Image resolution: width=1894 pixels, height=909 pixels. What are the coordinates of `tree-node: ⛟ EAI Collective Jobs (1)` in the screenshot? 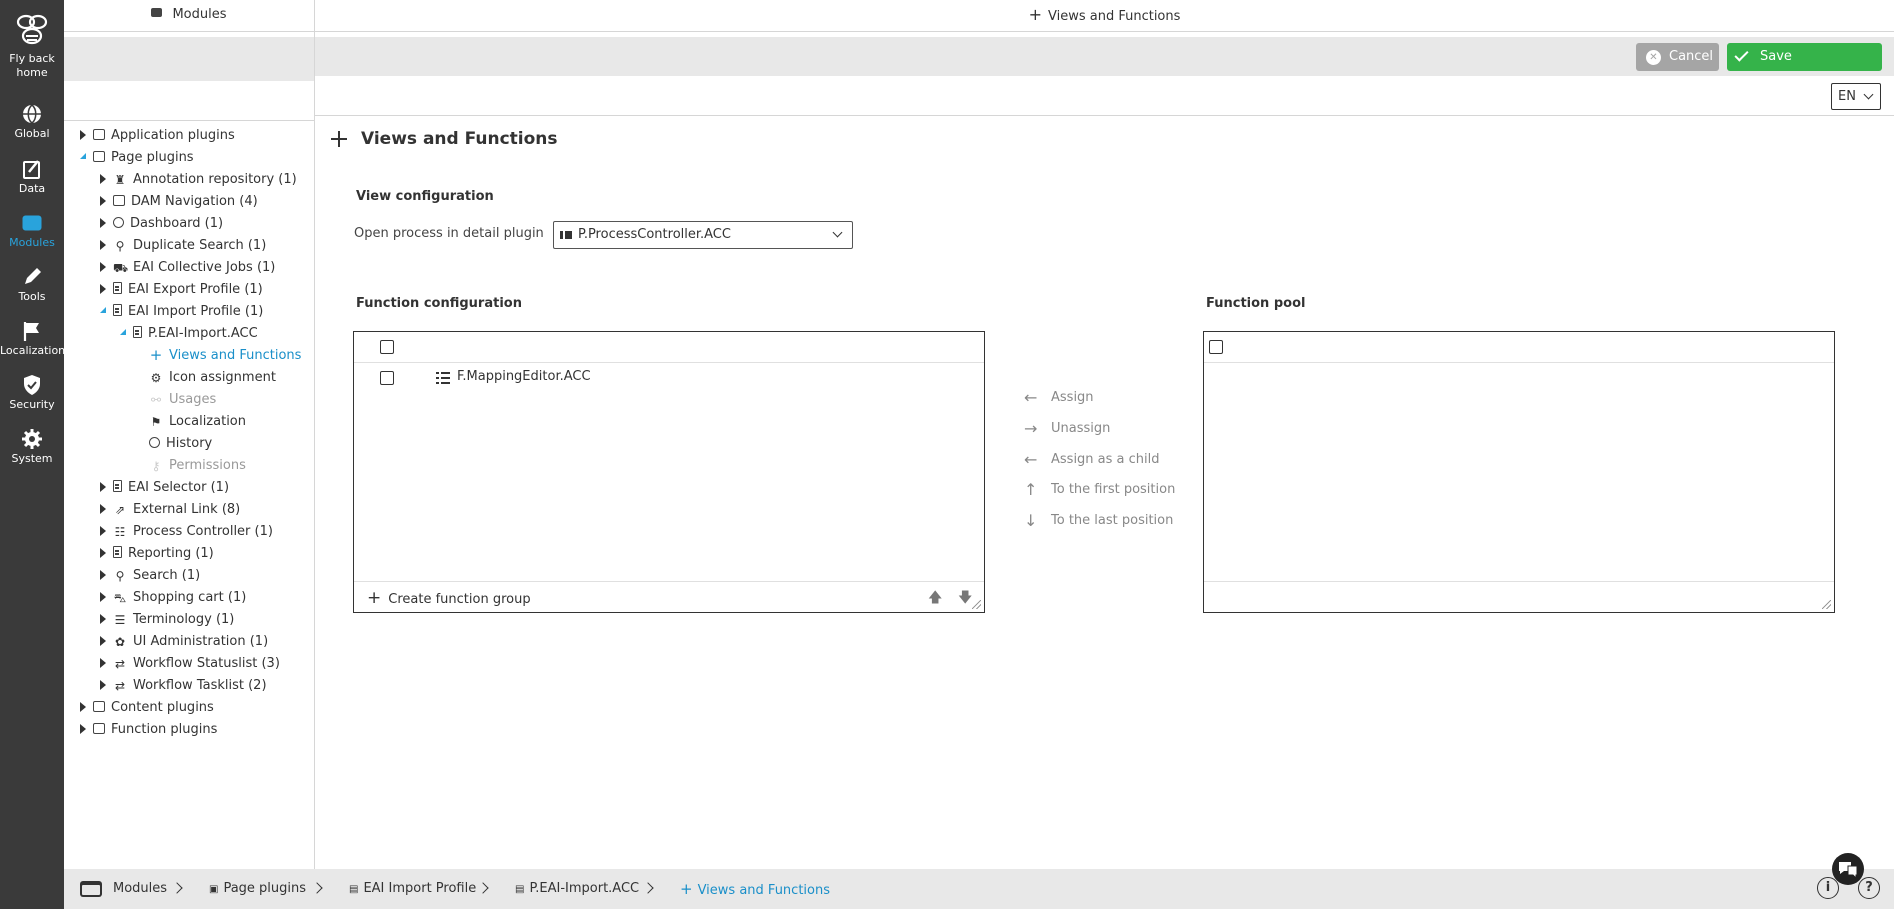 It's located at (187, 268).